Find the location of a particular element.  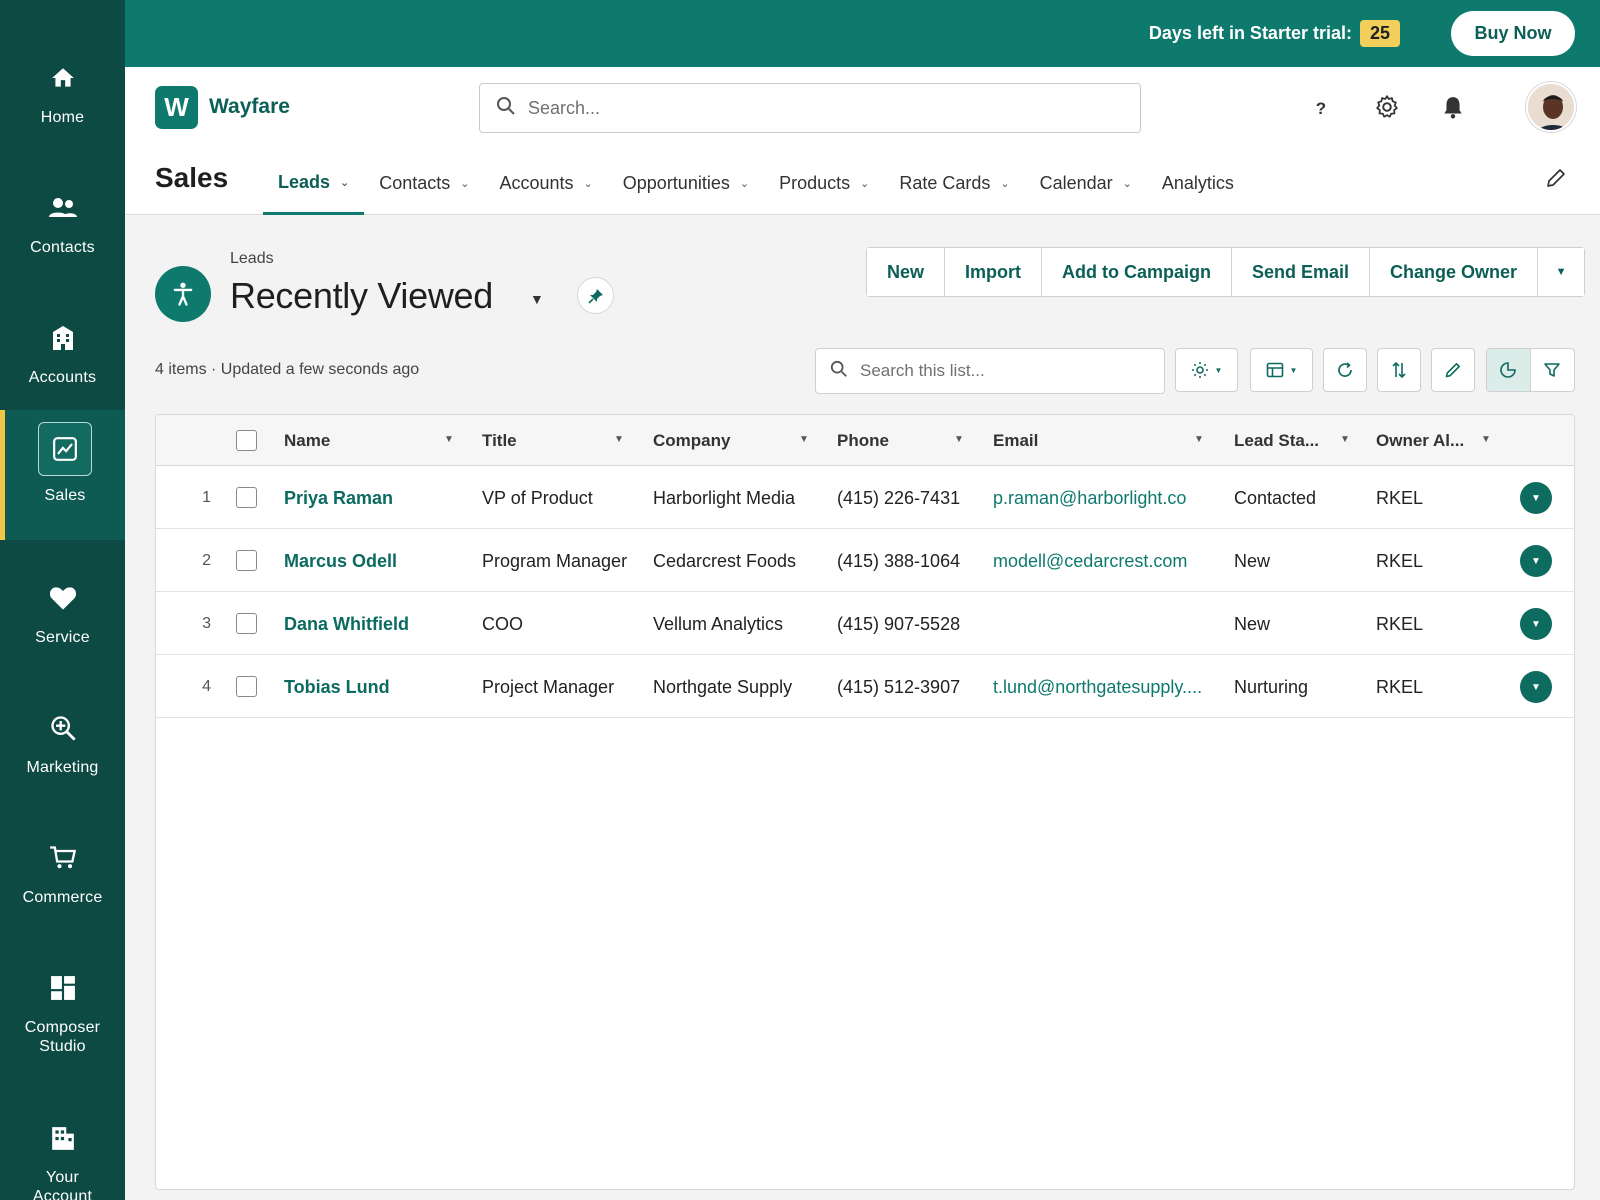

refresh-icon is located at coordinates (1345, 369).